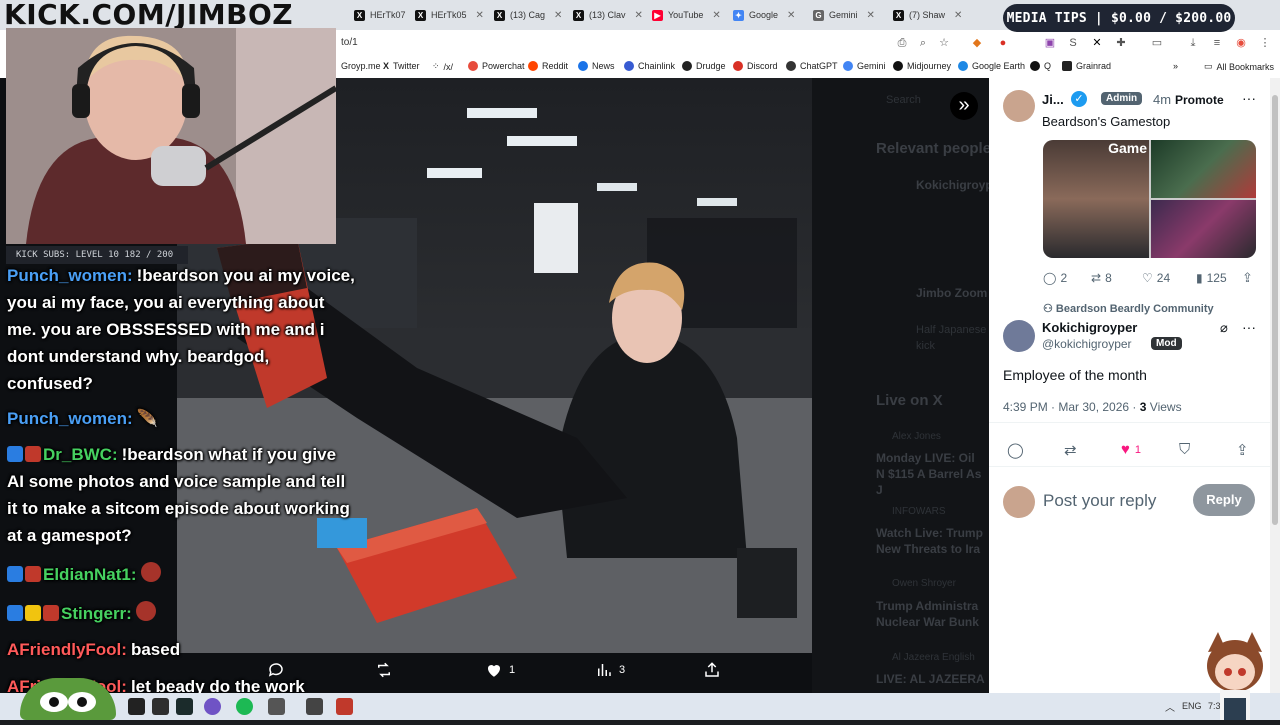 The height and width of the screenshot is (725, 1280). I want to click on grok-icon: ⌀, so click(1224, 328).